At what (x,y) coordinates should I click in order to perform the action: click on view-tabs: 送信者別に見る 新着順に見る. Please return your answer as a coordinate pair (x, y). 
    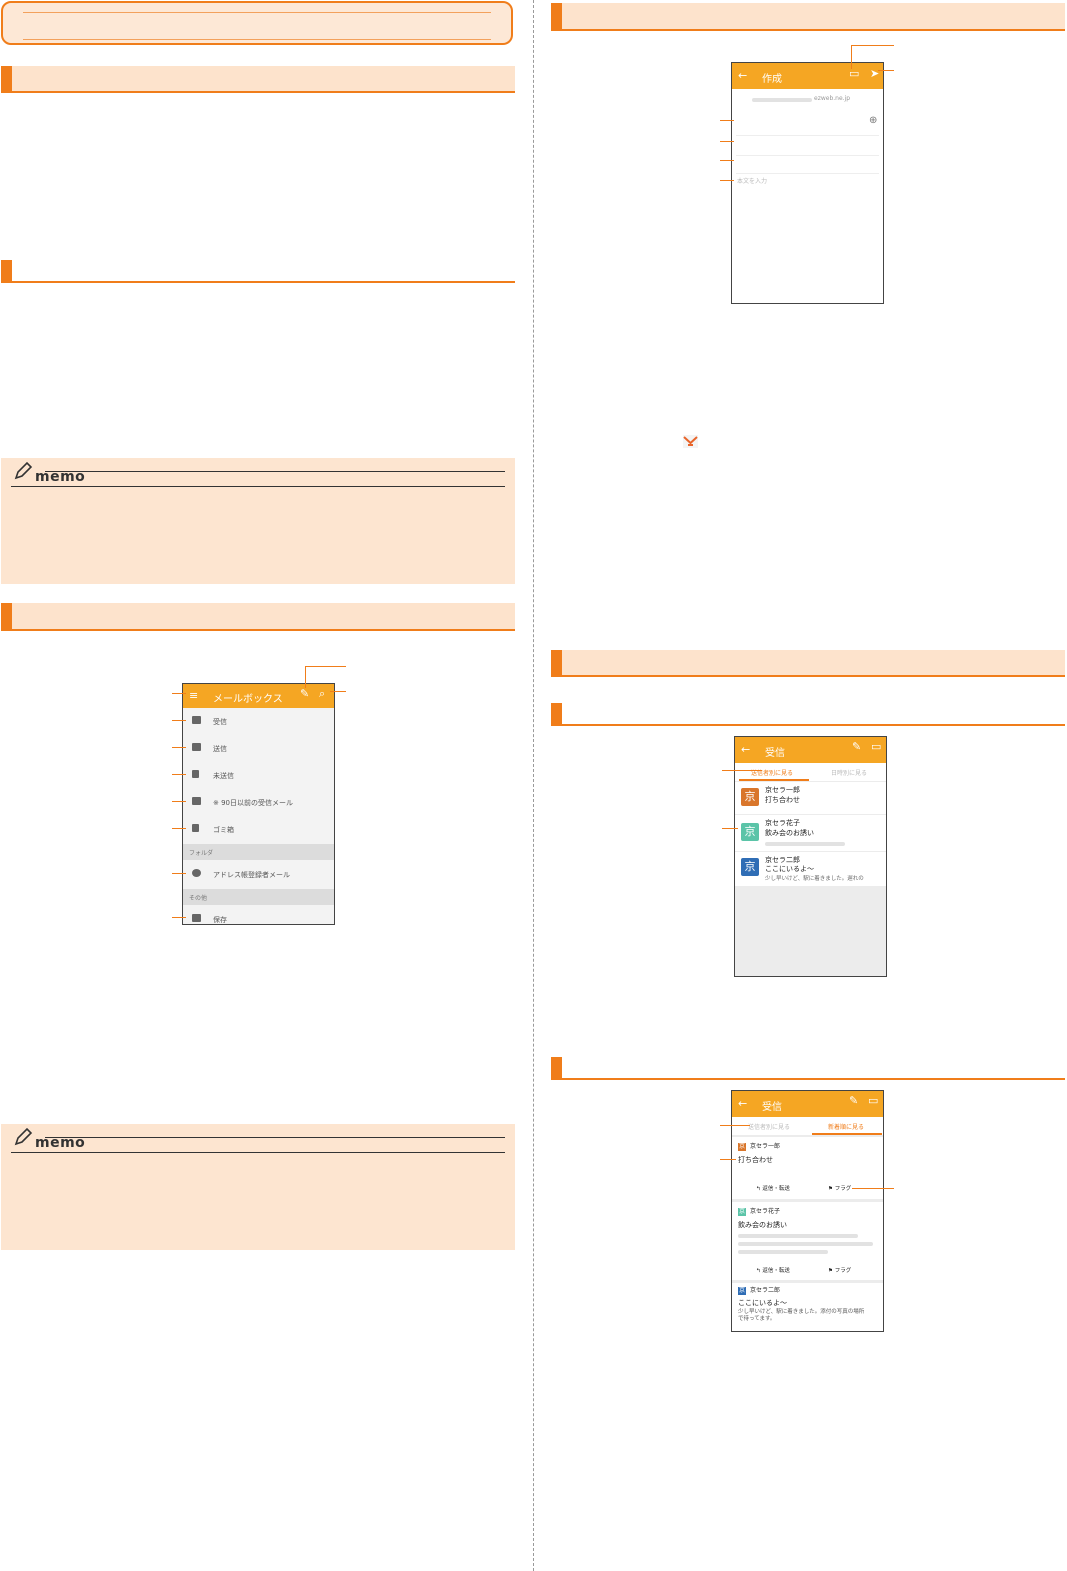
    Looking at the image, I should click on (807, 1126).